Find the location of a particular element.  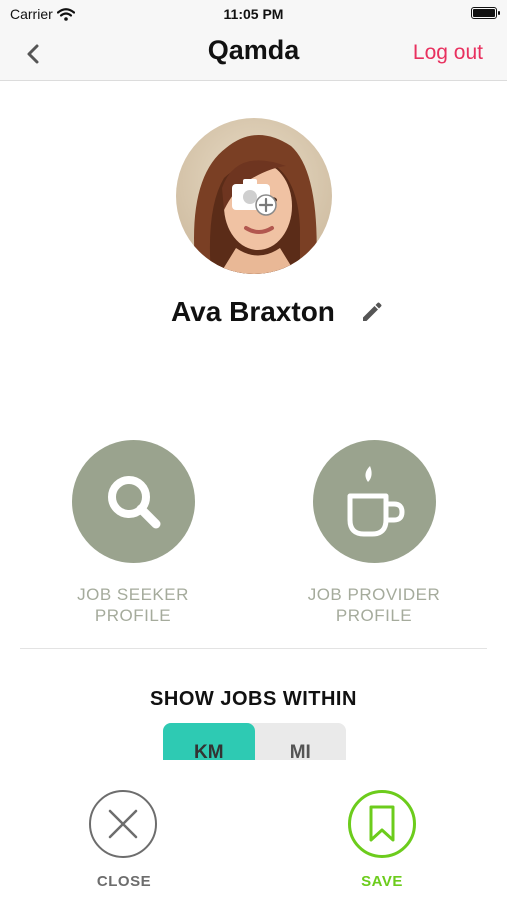

battery-icon is located at coordinates (485, 13).